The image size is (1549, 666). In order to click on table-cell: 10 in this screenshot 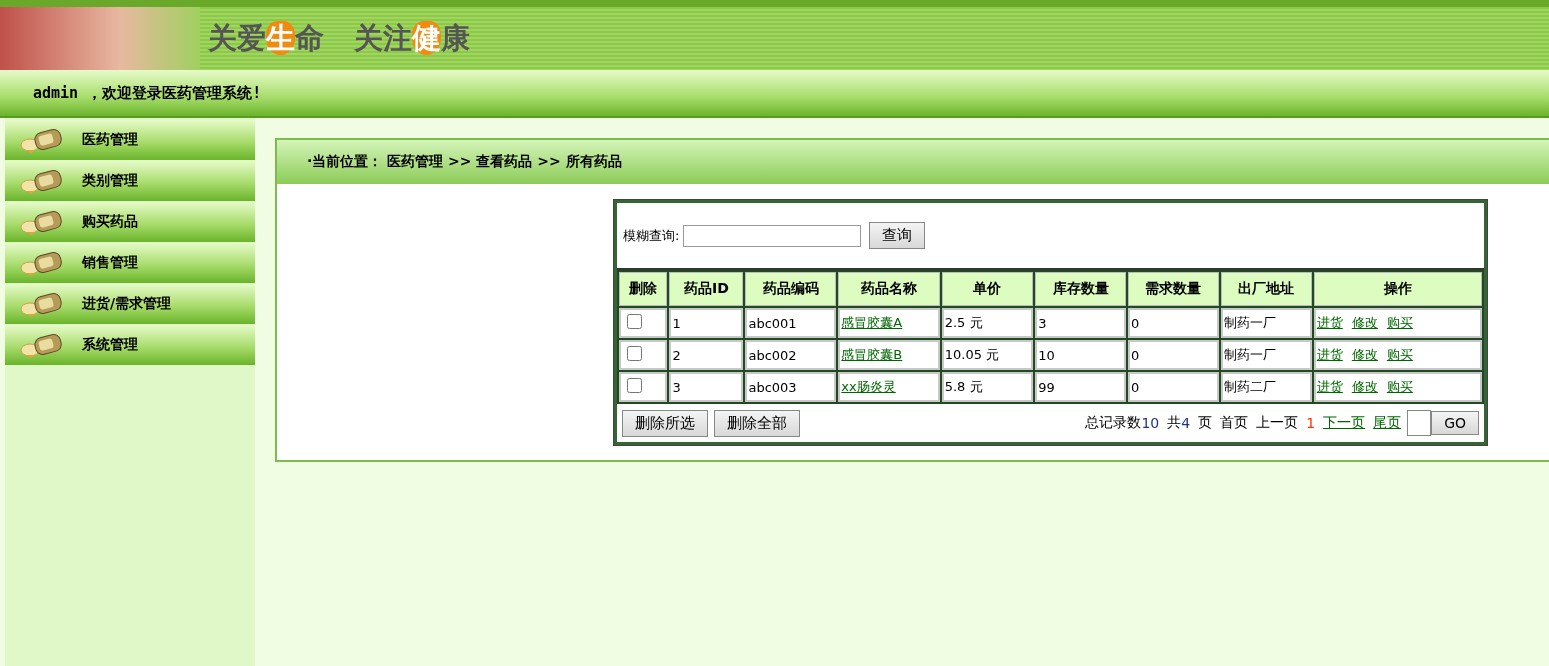, I will do `click(1081, 355)`.